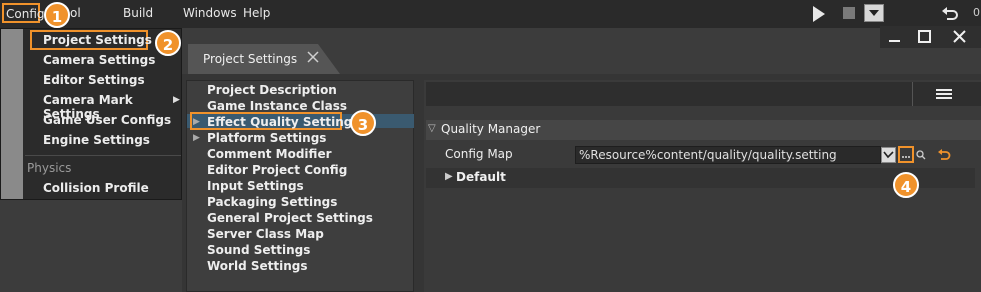 The height and width of the screenshot is (292, 981). I want to click on section-title: Quality Manager, so click(491, 129).